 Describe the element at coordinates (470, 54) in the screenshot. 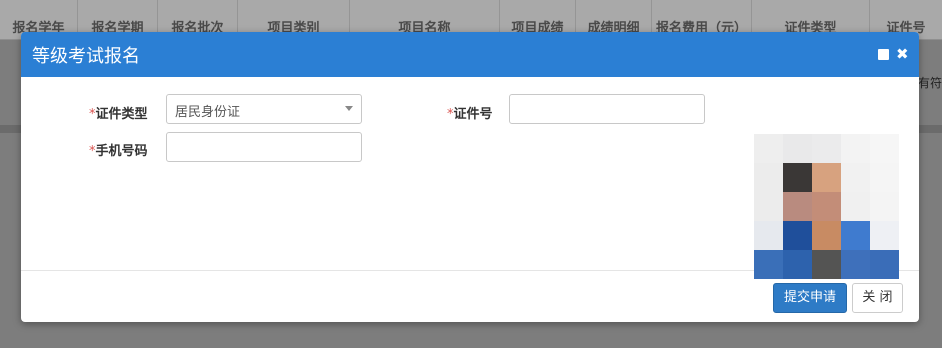

I see `dialog-header: 等级考试报名 ✖` at that location.